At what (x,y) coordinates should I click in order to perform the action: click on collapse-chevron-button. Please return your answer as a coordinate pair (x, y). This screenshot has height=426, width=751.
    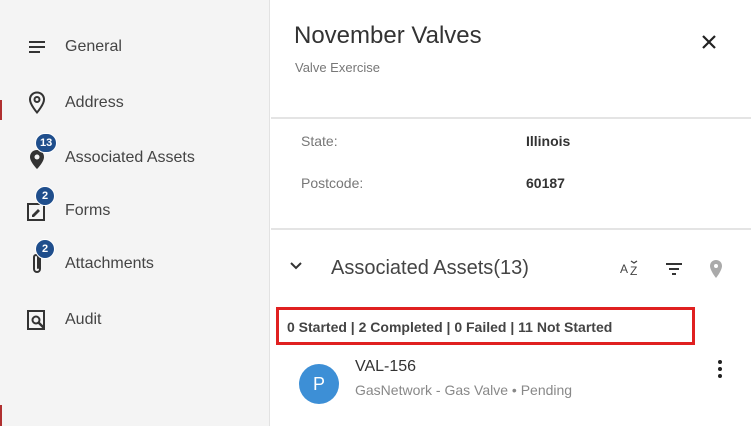
    Looking at the image, I should click on (296, 266).